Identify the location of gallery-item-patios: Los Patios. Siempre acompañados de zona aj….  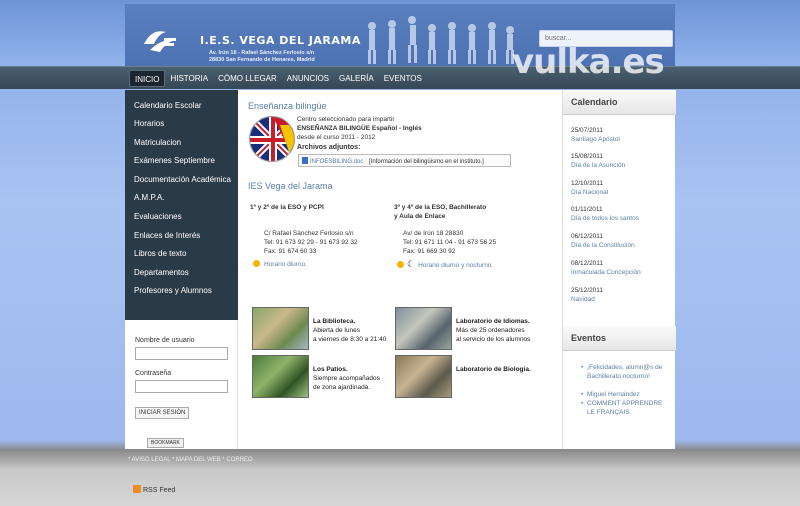
(346, 378).